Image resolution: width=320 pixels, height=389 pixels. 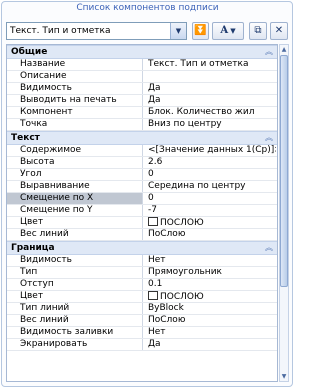 What do you see at coordinates (212, 76) in the screenshot?
I see `property-value` at bounding box center [212, 76].